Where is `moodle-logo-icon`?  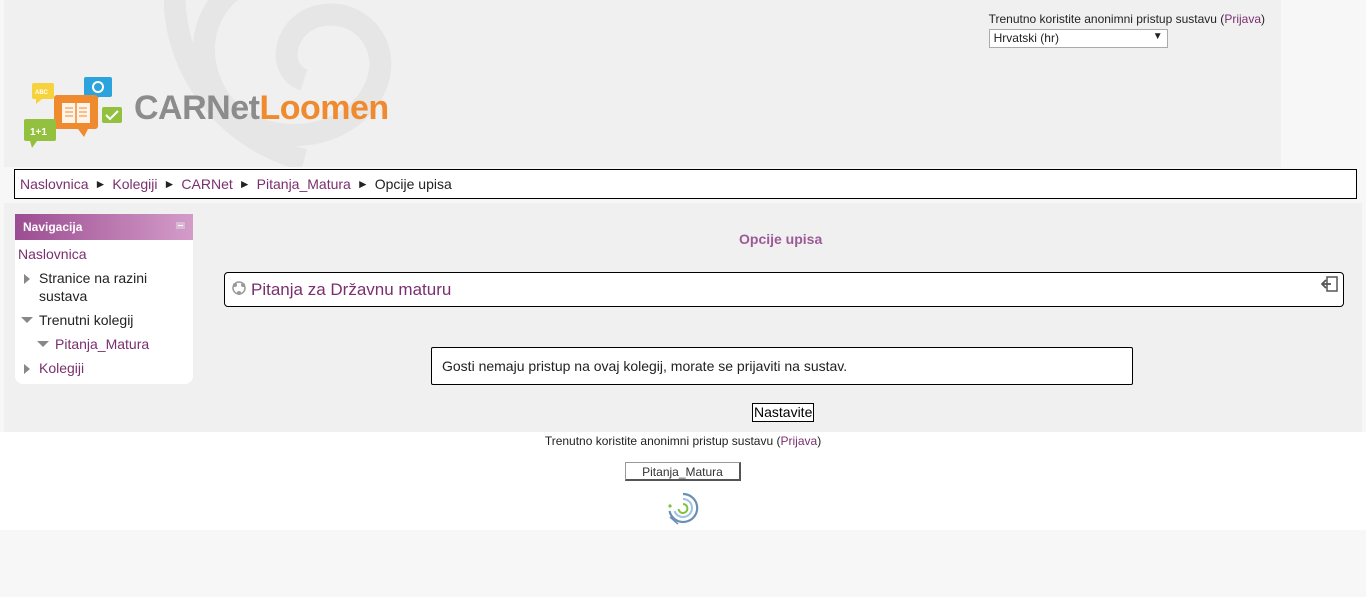 moodle-logo-icon is located at coordinates (683, 509).